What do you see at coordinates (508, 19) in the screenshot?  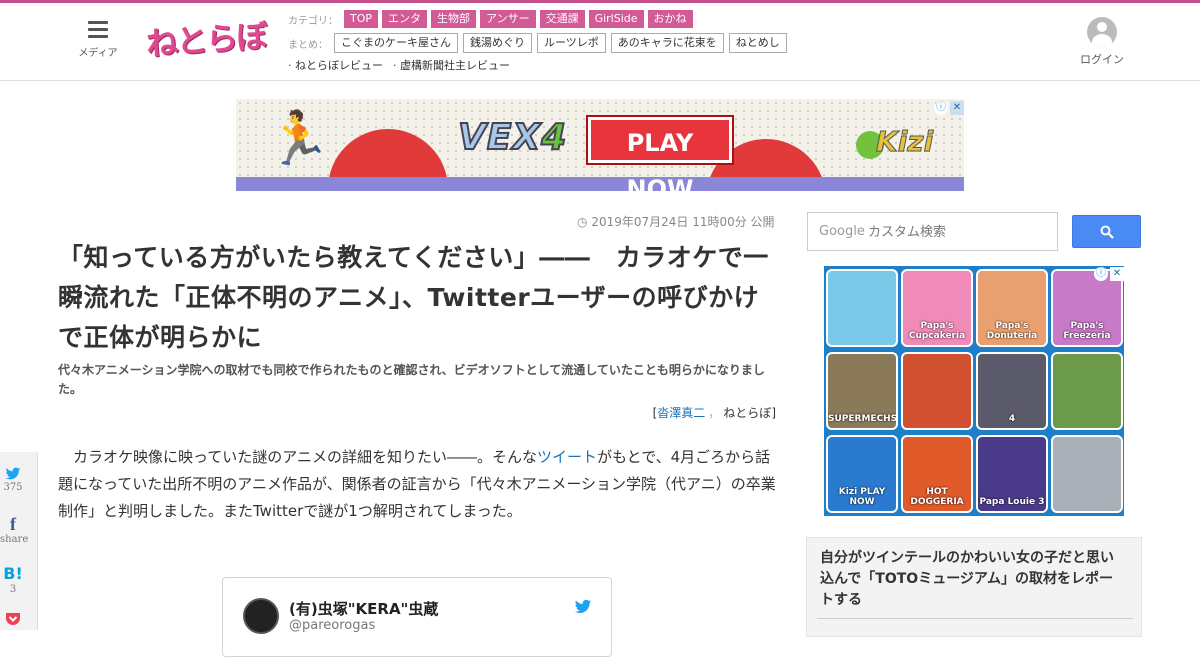 I see `category-tag: アンサー` at bounding box center [508, 19].